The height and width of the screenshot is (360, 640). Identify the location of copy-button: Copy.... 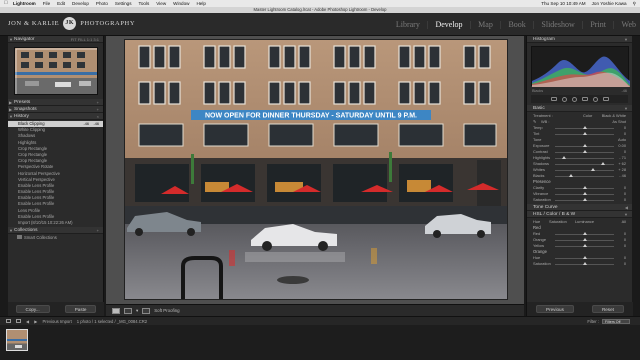
(32, 309).